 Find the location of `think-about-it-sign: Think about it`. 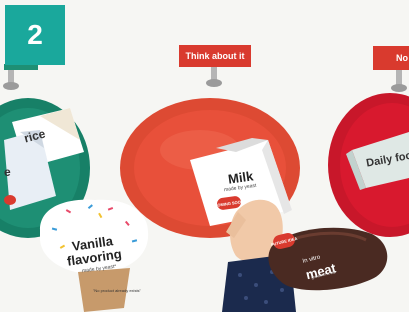

think-about-it-sign: Think about it is located at coordinates (215, 56).